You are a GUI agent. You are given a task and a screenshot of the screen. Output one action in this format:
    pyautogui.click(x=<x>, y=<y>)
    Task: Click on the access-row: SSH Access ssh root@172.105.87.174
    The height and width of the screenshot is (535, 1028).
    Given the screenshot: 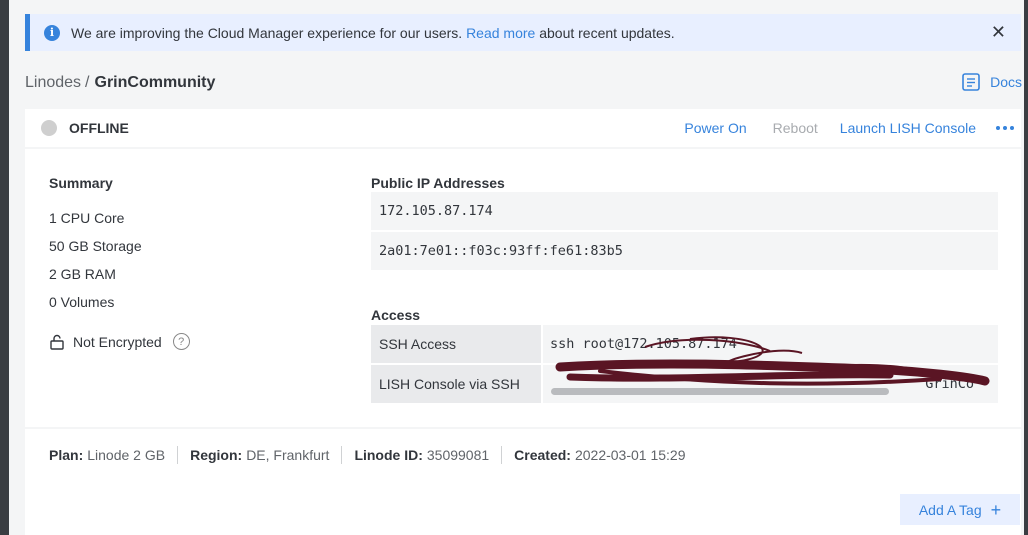 What is the action you would take?
    pyautogui.click(x=684, y=344)
    